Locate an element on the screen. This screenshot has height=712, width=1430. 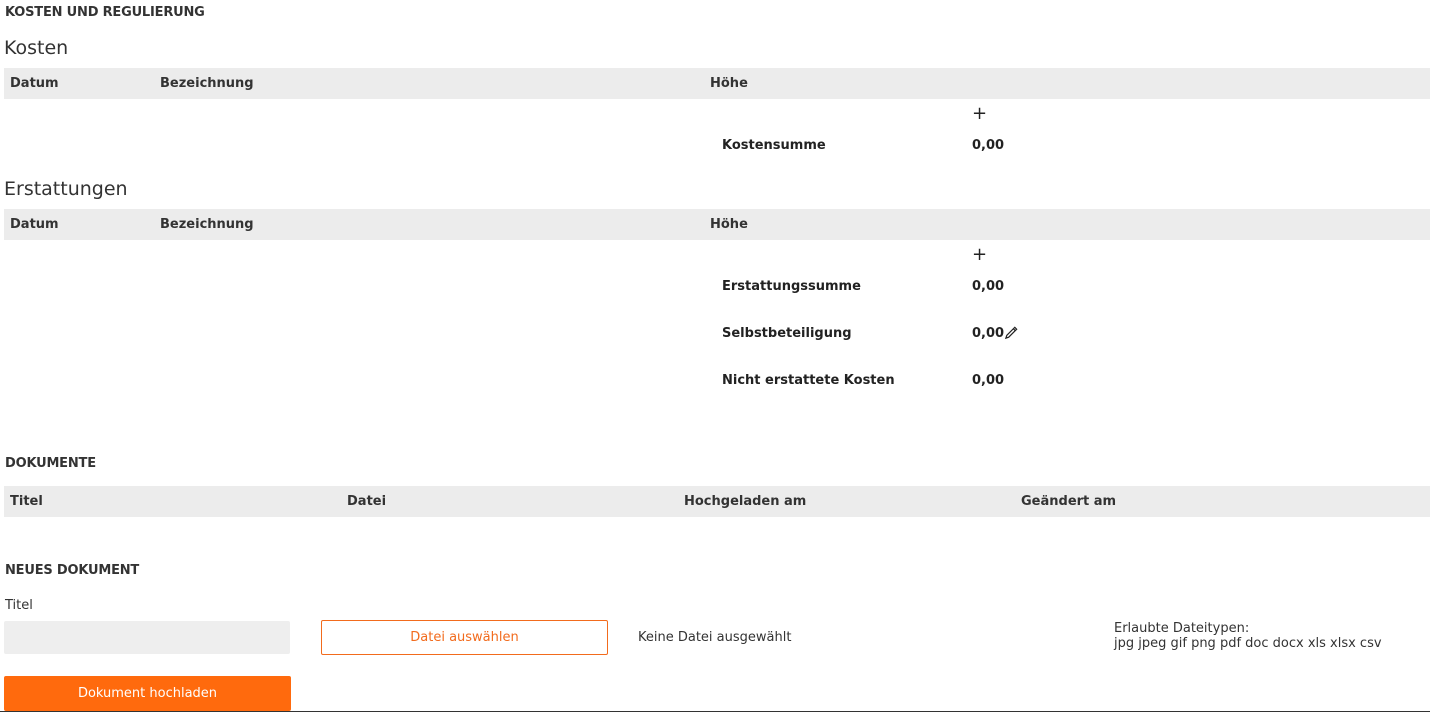
erstattungssumme-label: Erstattungssumme is located at coordinates (791, 286).